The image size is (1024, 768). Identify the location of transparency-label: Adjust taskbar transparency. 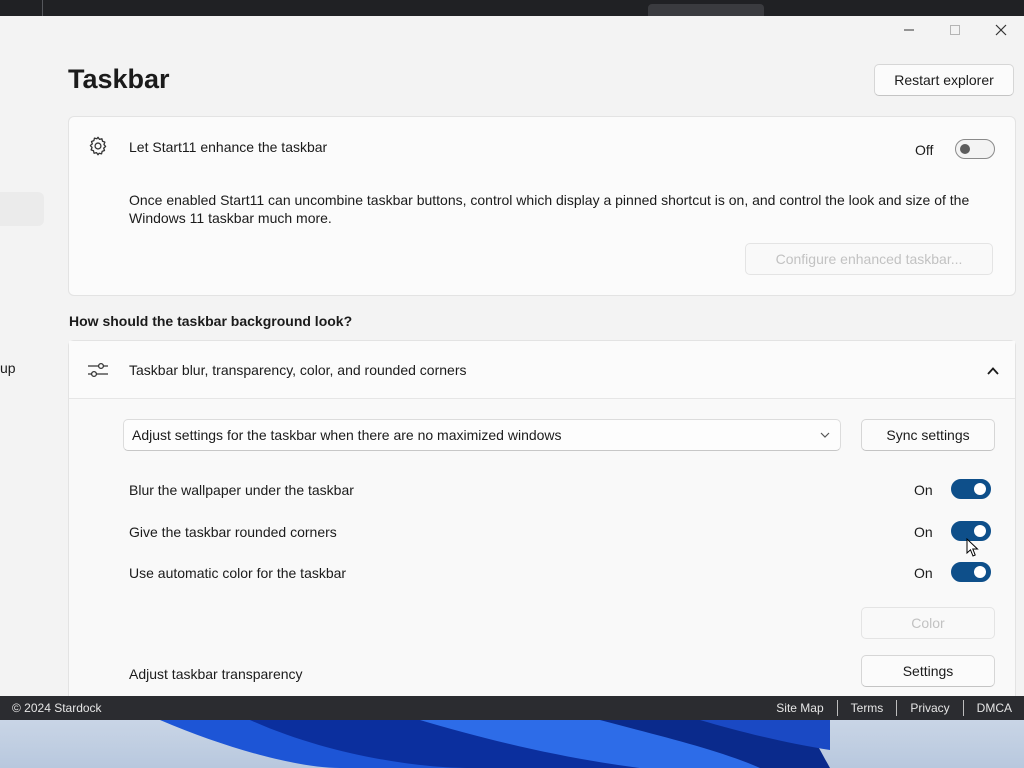
(216, 674).